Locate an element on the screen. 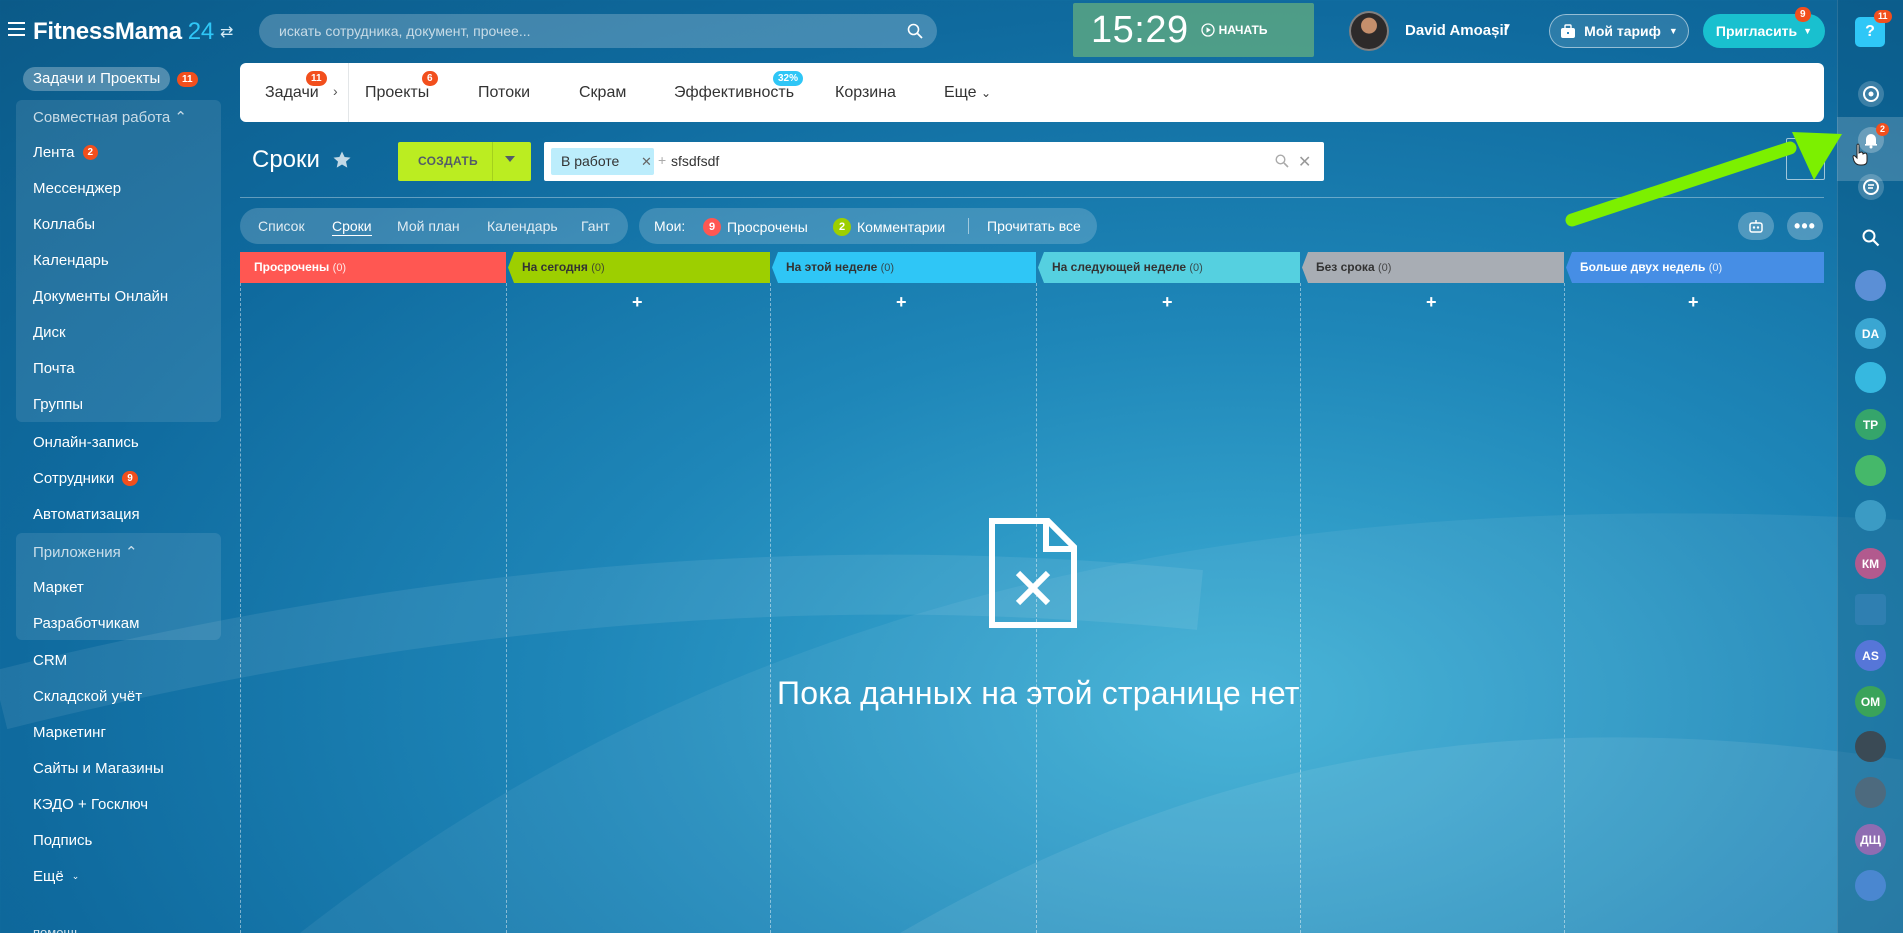 This screenshot has width=1903, height=933. sidebar-group-title-apps: Приложения ⌃ is located at coordinates (85, 552).